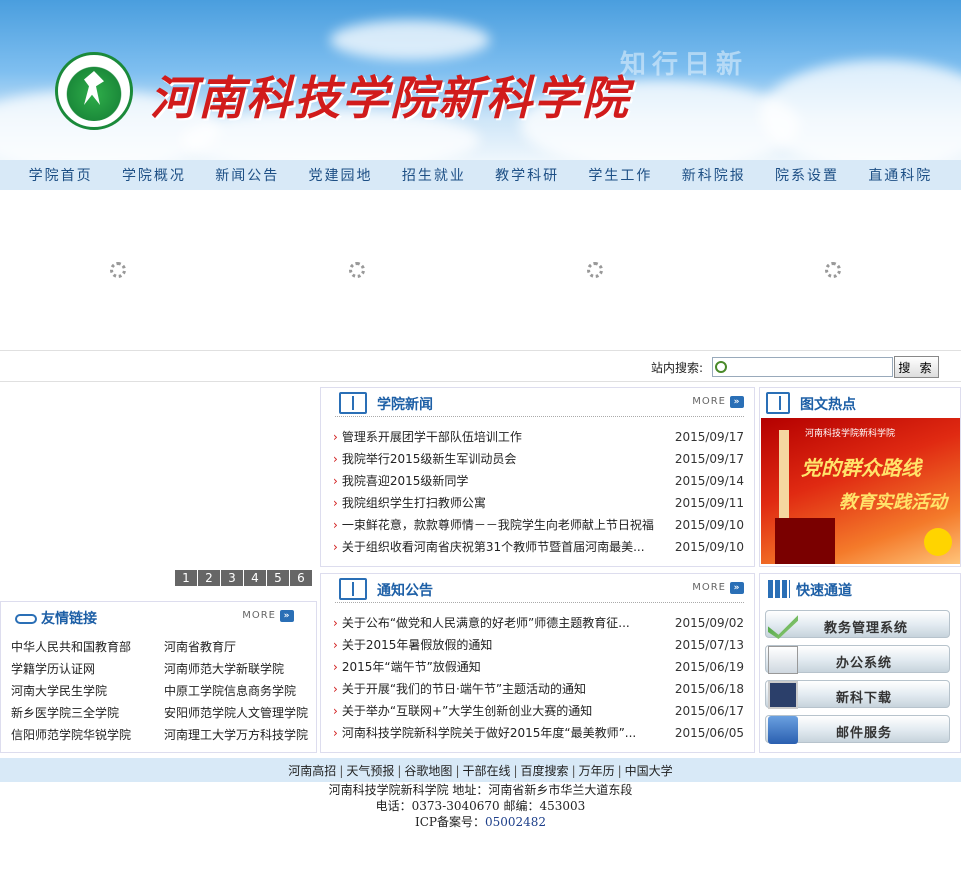 Image resolution: width=961 pixels, height=874 pixels. Describe the element at coordinates (597, 771) in the screenshot. I see `footer-link: 万年历` at that location.